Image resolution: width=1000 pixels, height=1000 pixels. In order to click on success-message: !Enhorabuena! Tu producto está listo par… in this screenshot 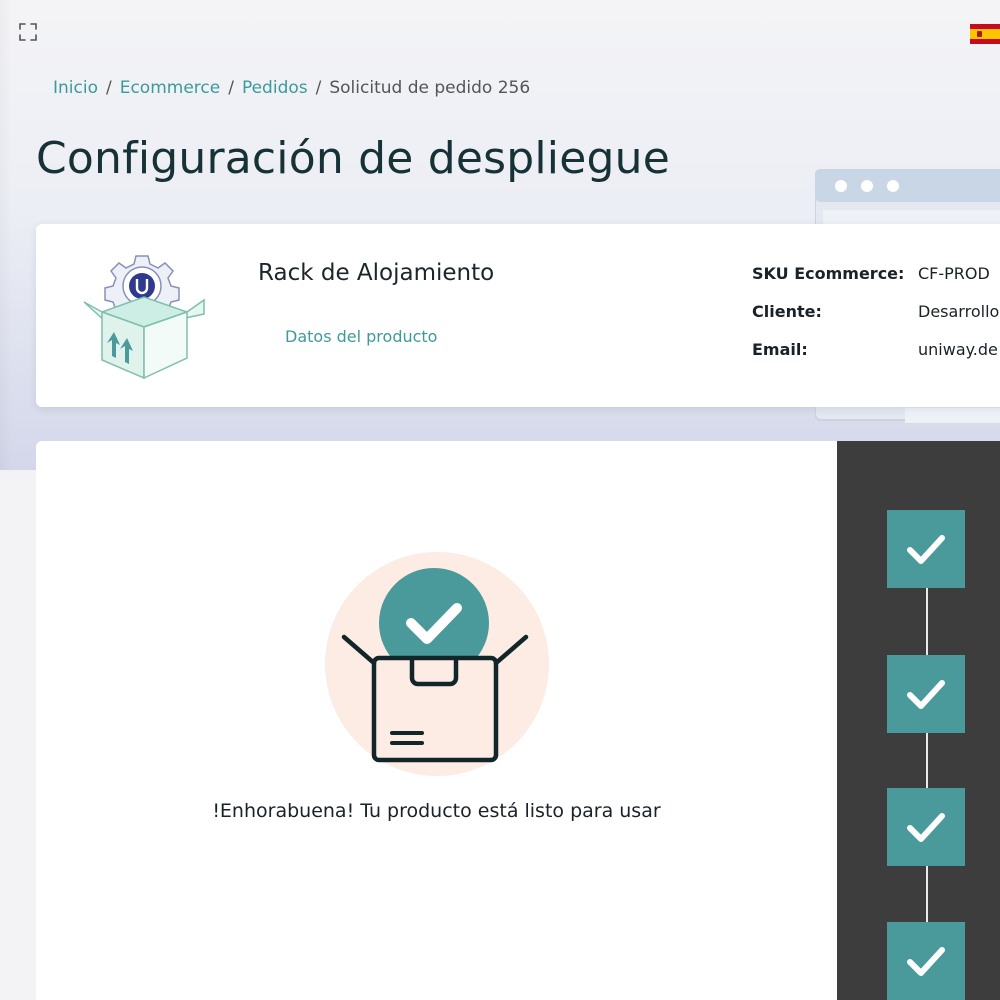, I will do `click(436, 811)`.